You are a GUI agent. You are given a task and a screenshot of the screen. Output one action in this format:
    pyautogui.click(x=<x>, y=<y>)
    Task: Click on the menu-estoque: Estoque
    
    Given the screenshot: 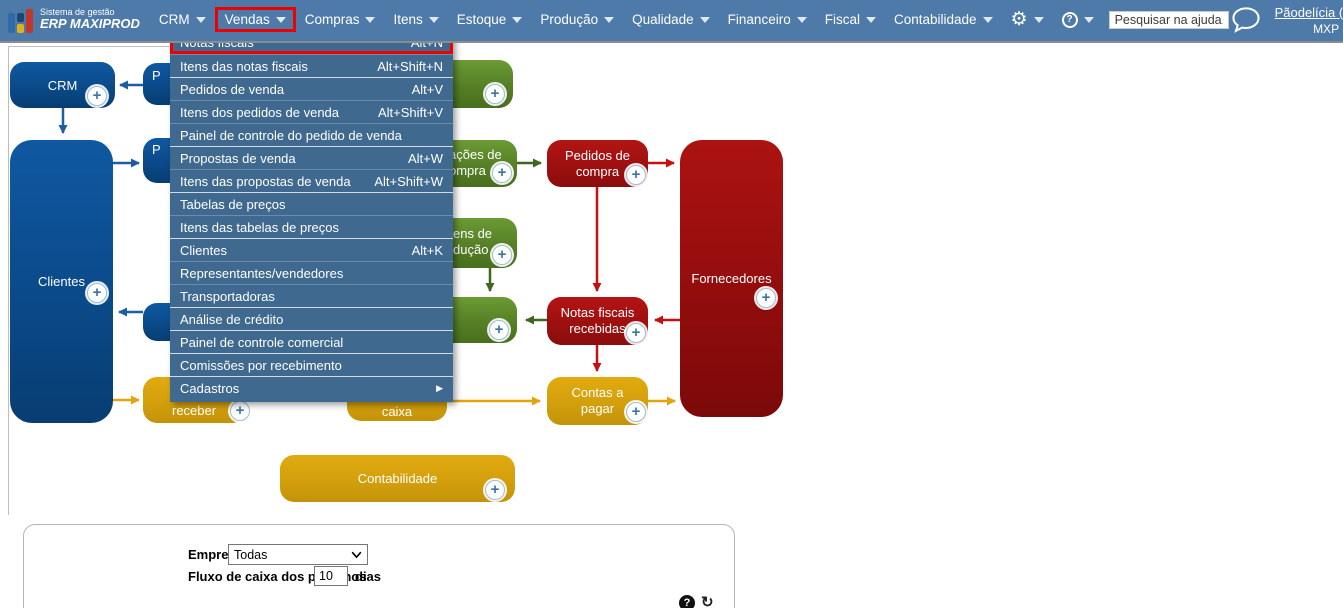 What is the action you would take?
    pyautogui.click(x=490, y=19)
    